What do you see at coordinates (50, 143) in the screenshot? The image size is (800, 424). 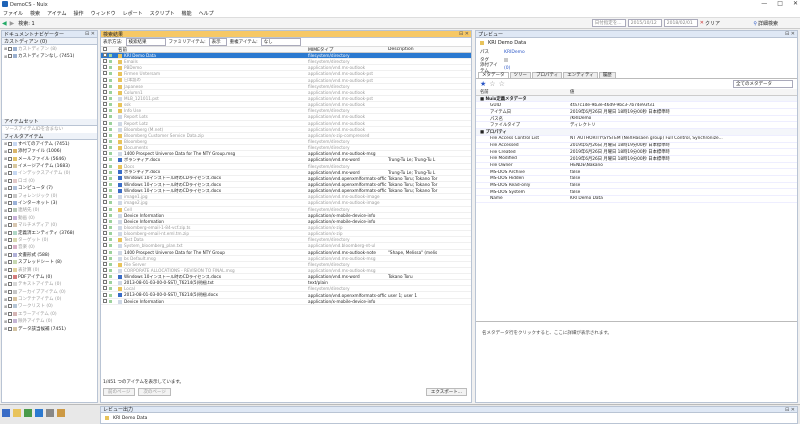 I see `filter-item: ⊞ すべてのアイテム (7451)` at bounding box center [50, 143].